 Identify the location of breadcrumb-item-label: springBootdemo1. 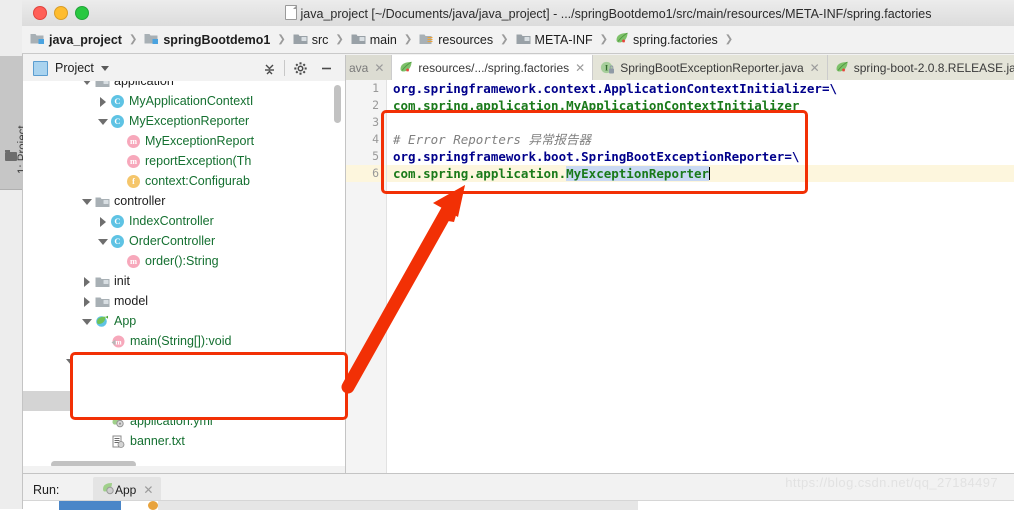
(217, 39).